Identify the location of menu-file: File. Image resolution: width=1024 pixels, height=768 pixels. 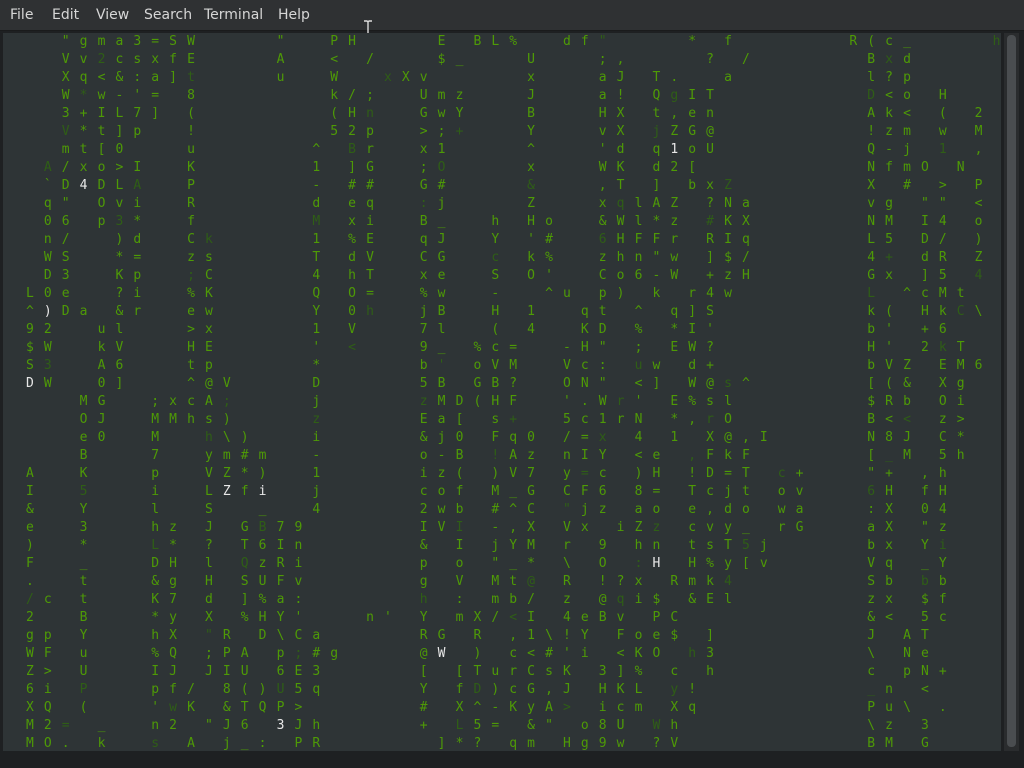
(21, 15).